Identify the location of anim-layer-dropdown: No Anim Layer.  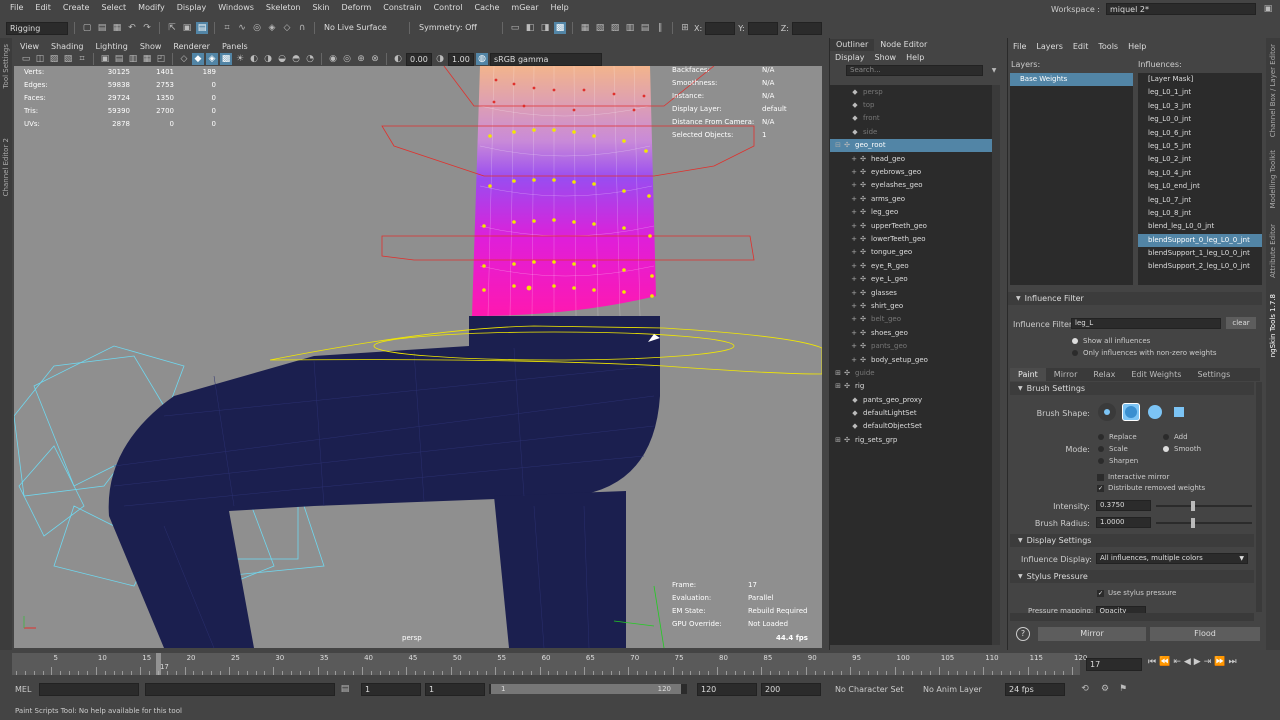
(964, 689).